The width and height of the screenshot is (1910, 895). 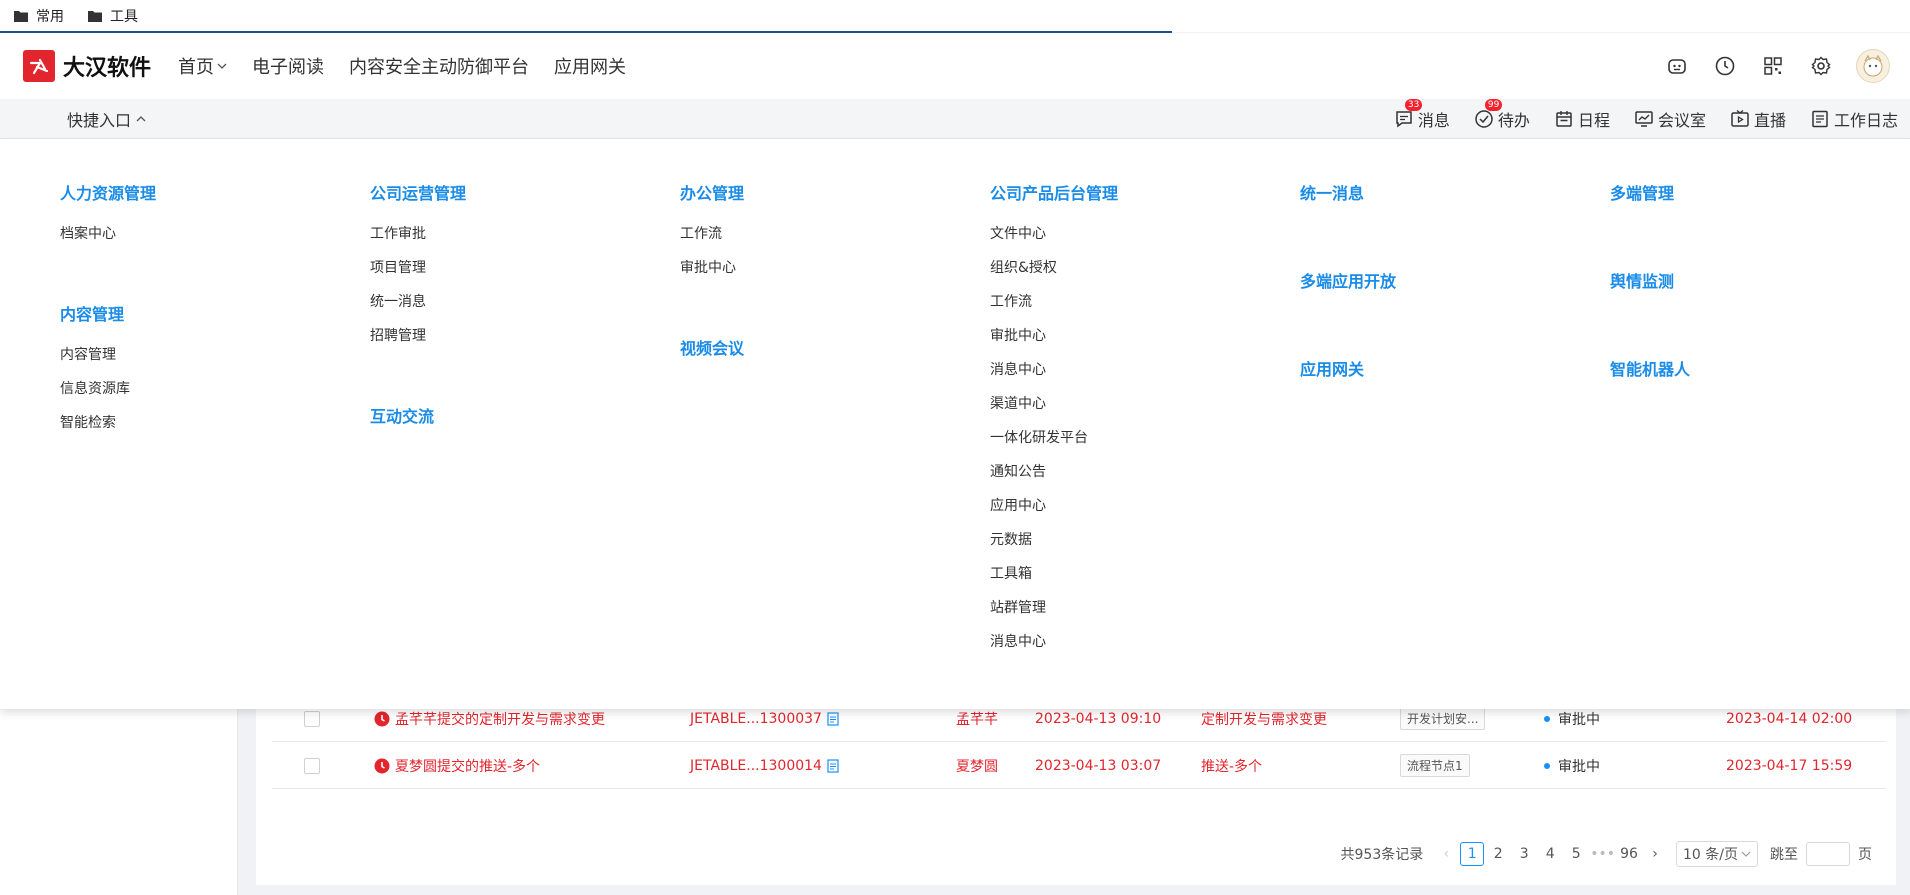 I want to click on page-button: 96, so click(x=1629, y=854).